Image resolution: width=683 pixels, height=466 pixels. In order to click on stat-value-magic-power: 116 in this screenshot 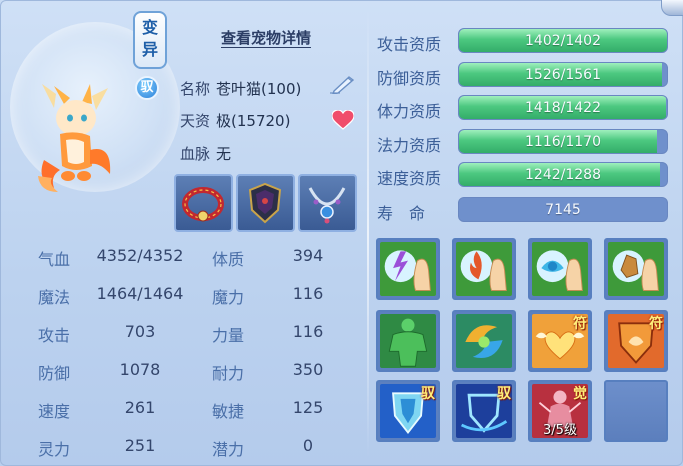, I will do `click(308, 293)`.